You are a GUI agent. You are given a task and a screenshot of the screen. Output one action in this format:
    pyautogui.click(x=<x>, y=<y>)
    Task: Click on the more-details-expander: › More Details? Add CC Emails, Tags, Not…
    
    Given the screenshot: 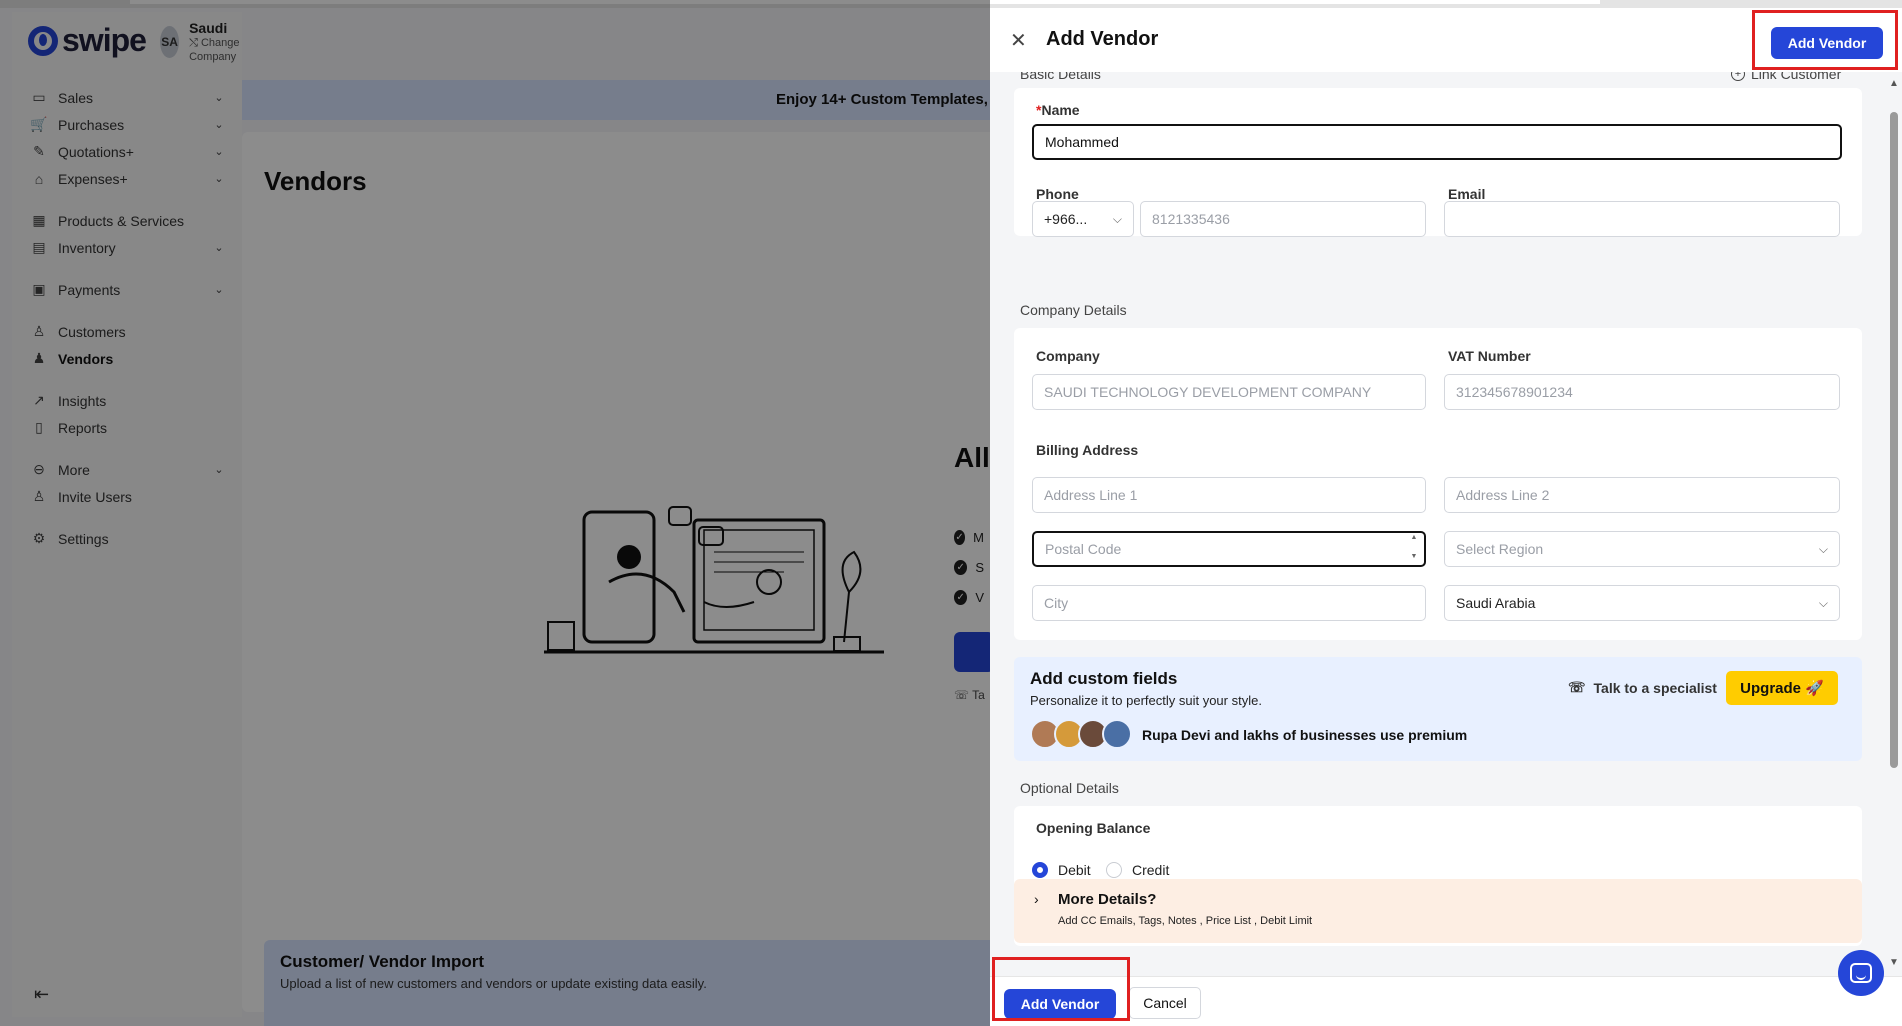 What is the action you would take?
    pyautogui.click(x=1438, y=911)
    